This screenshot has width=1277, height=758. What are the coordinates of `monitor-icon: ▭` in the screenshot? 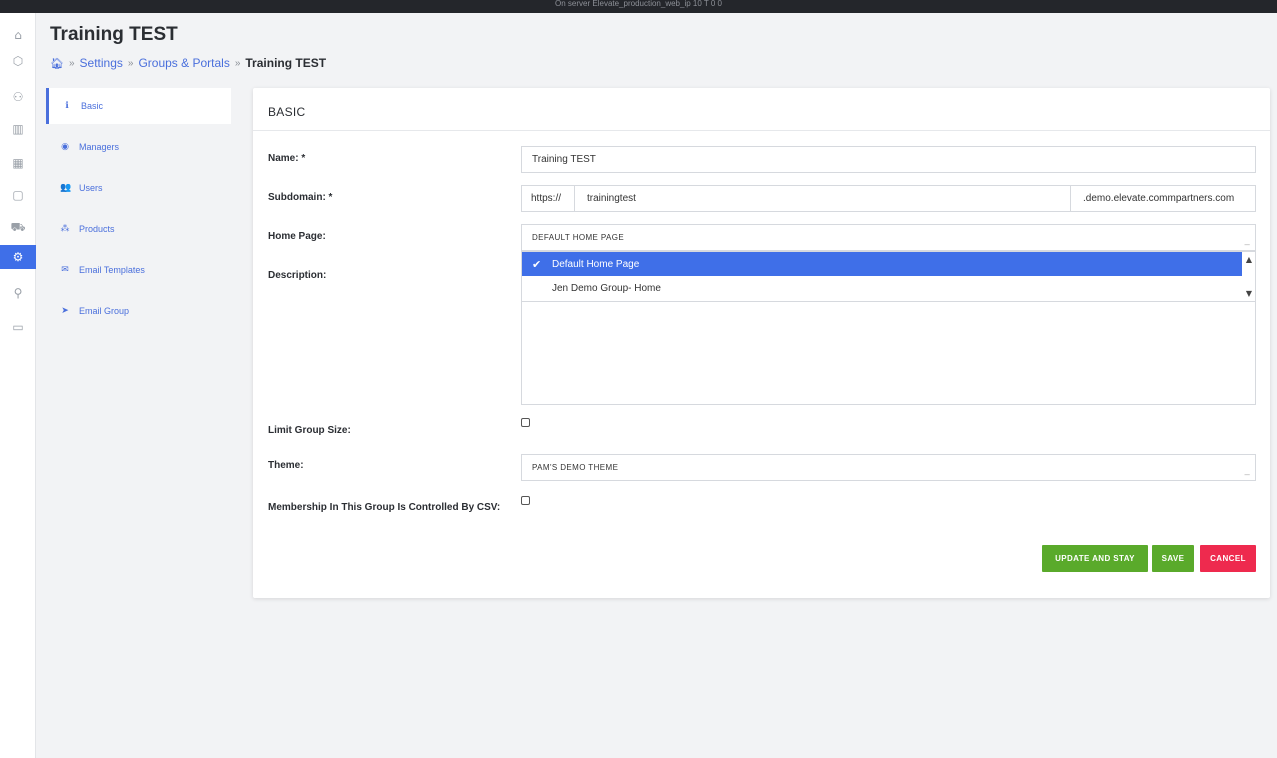 It's located at (18, 327).